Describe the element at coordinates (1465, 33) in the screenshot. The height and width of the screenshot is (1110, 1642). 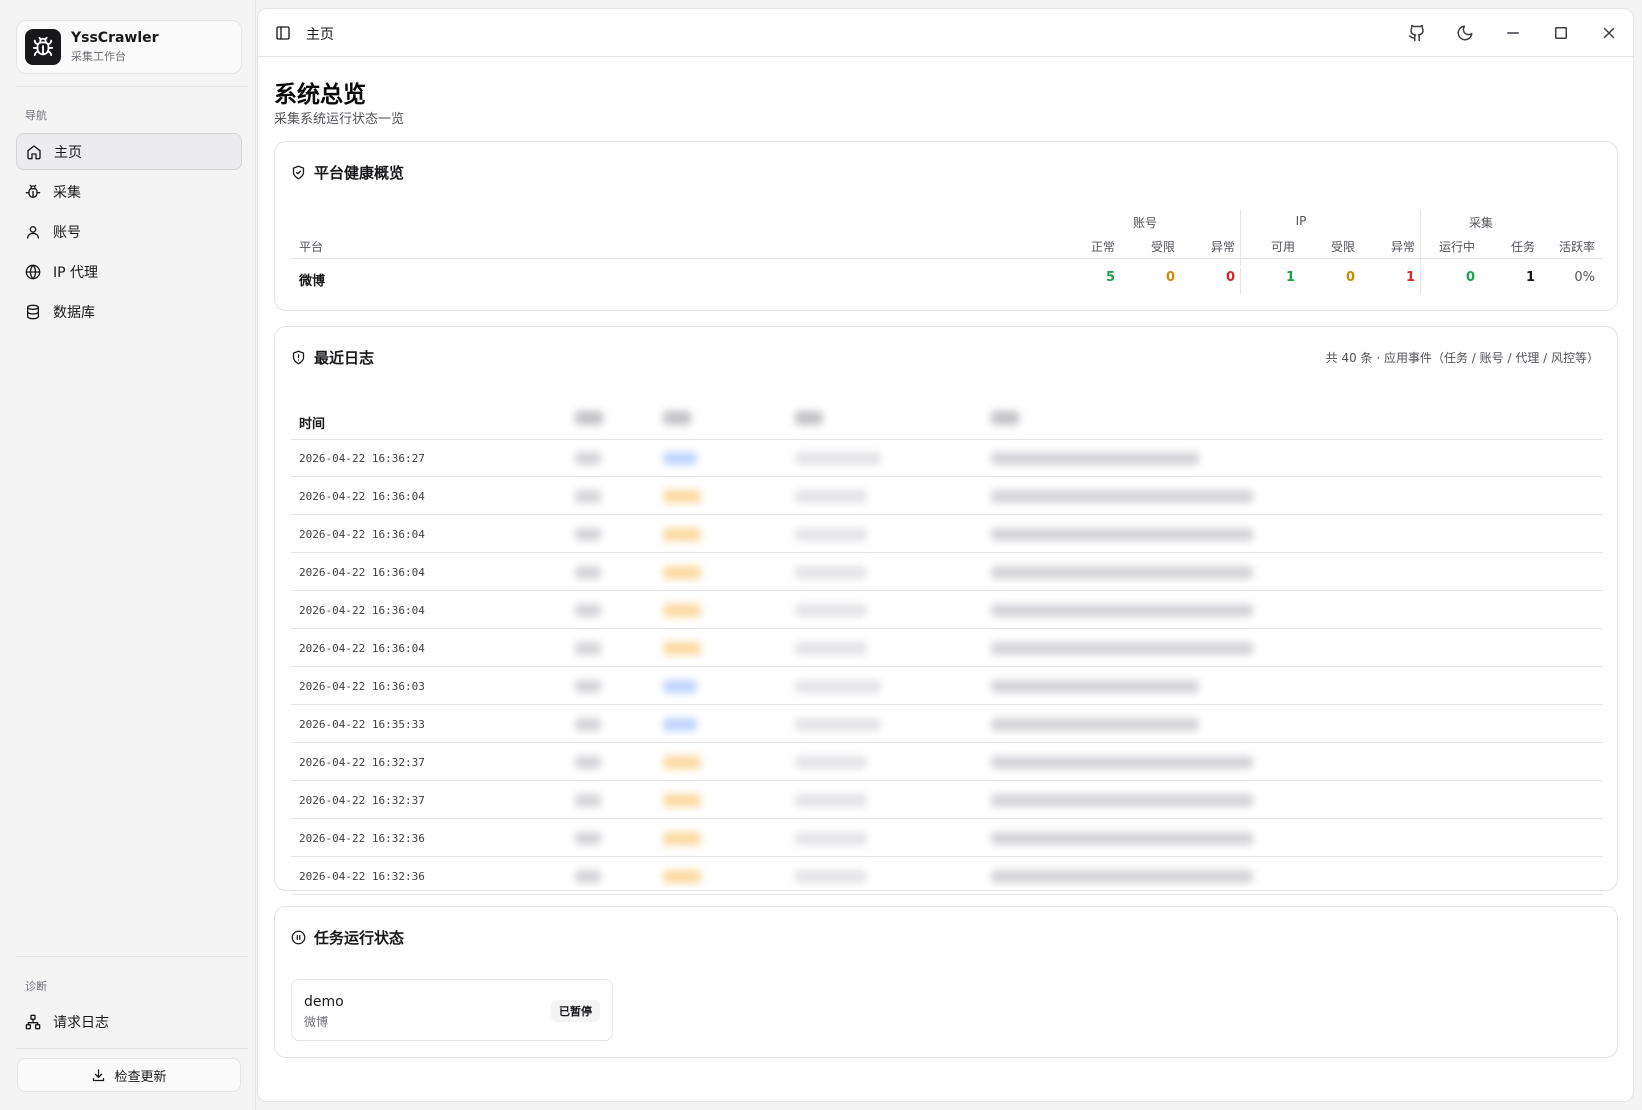
I see `moon-icon` at that location.